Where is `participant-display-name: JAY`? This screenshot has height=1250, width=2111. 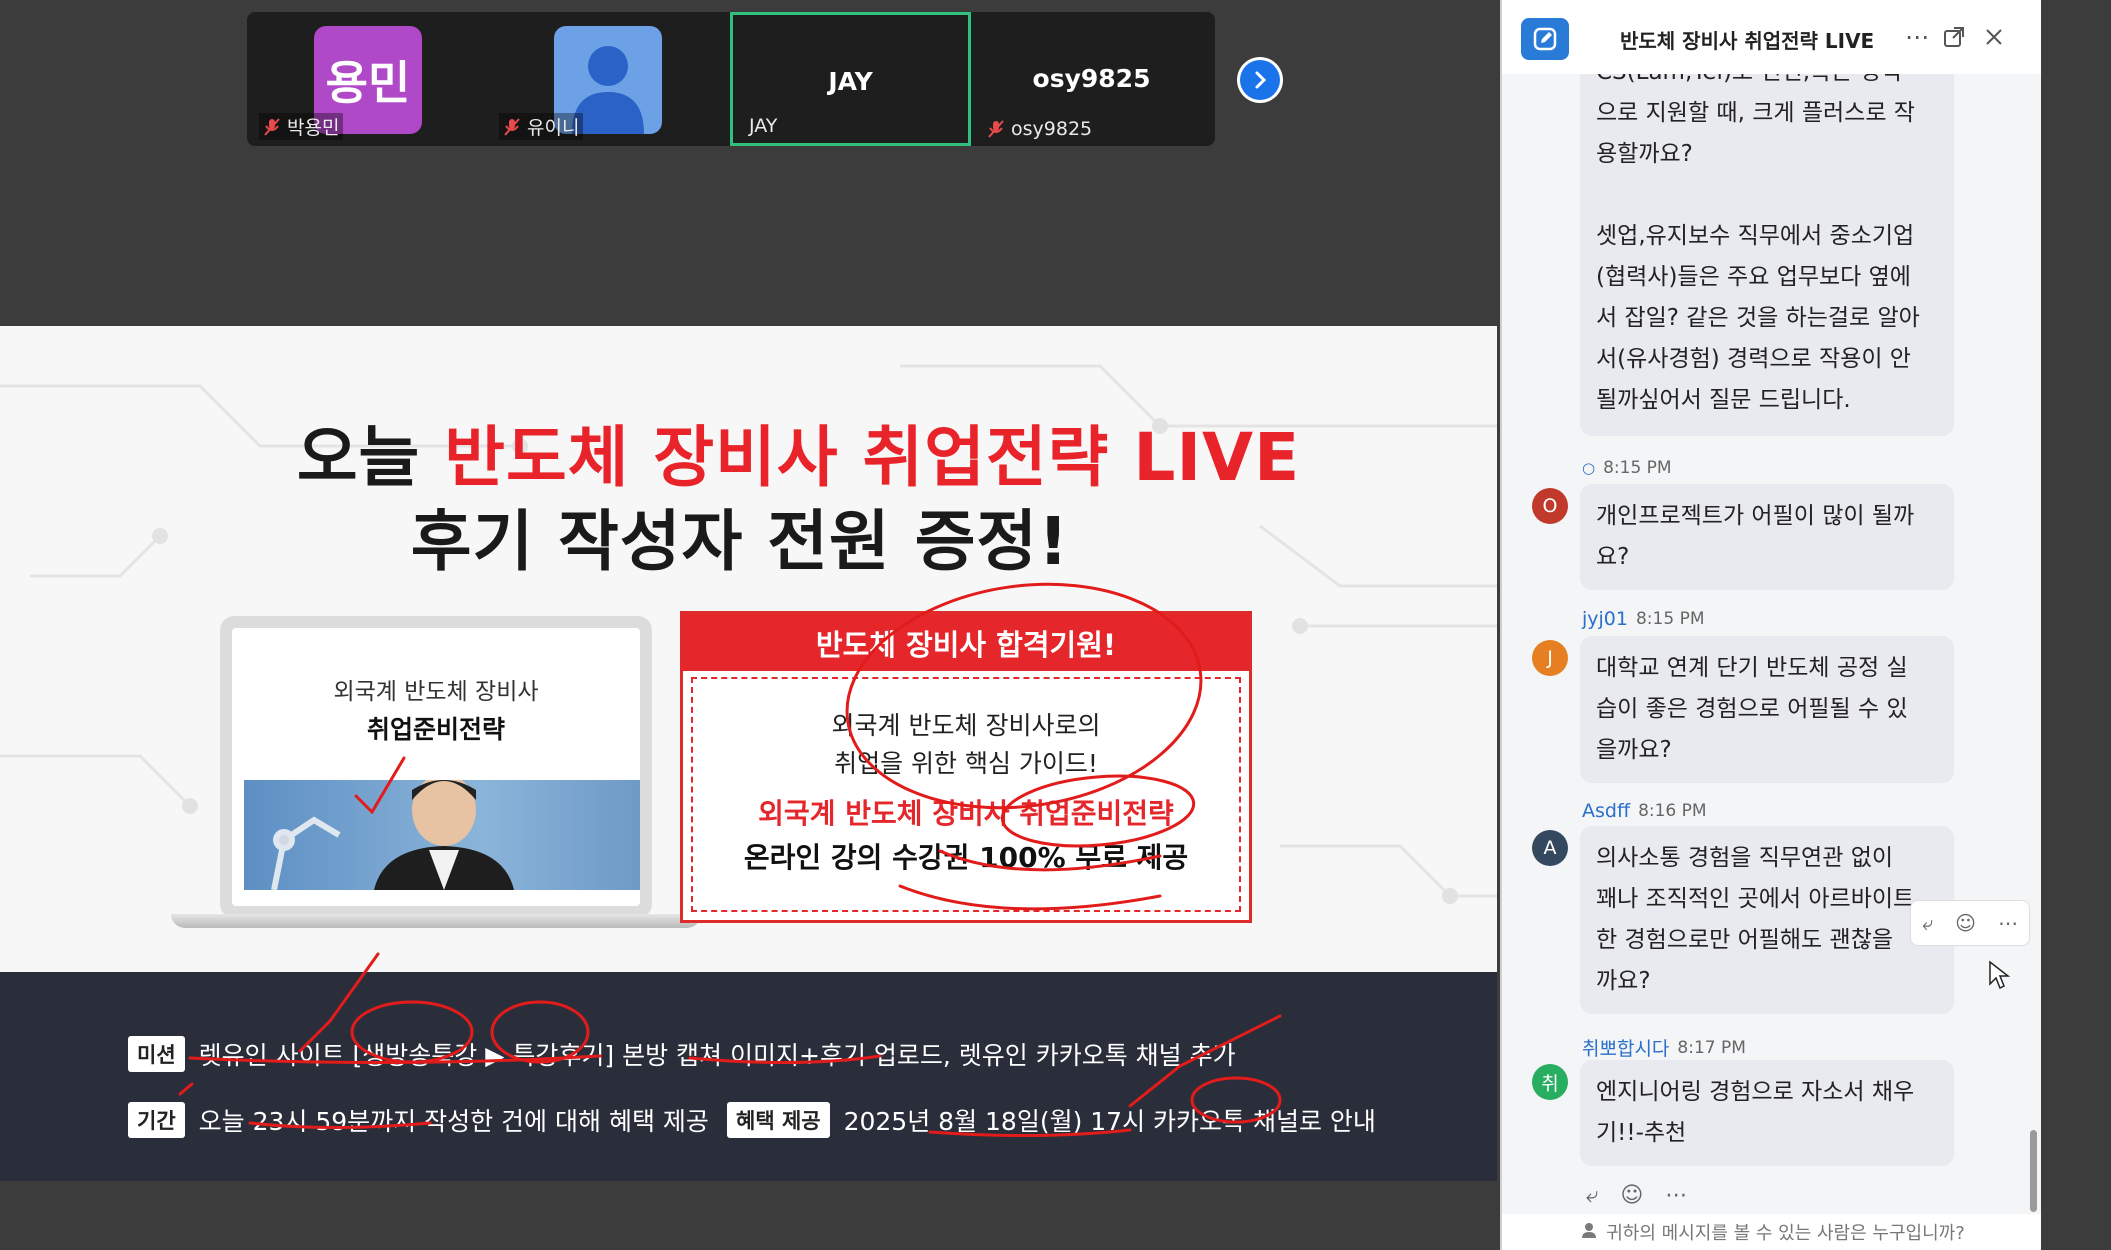 participant-display-name: JAY is located at coordinates (850, 81).